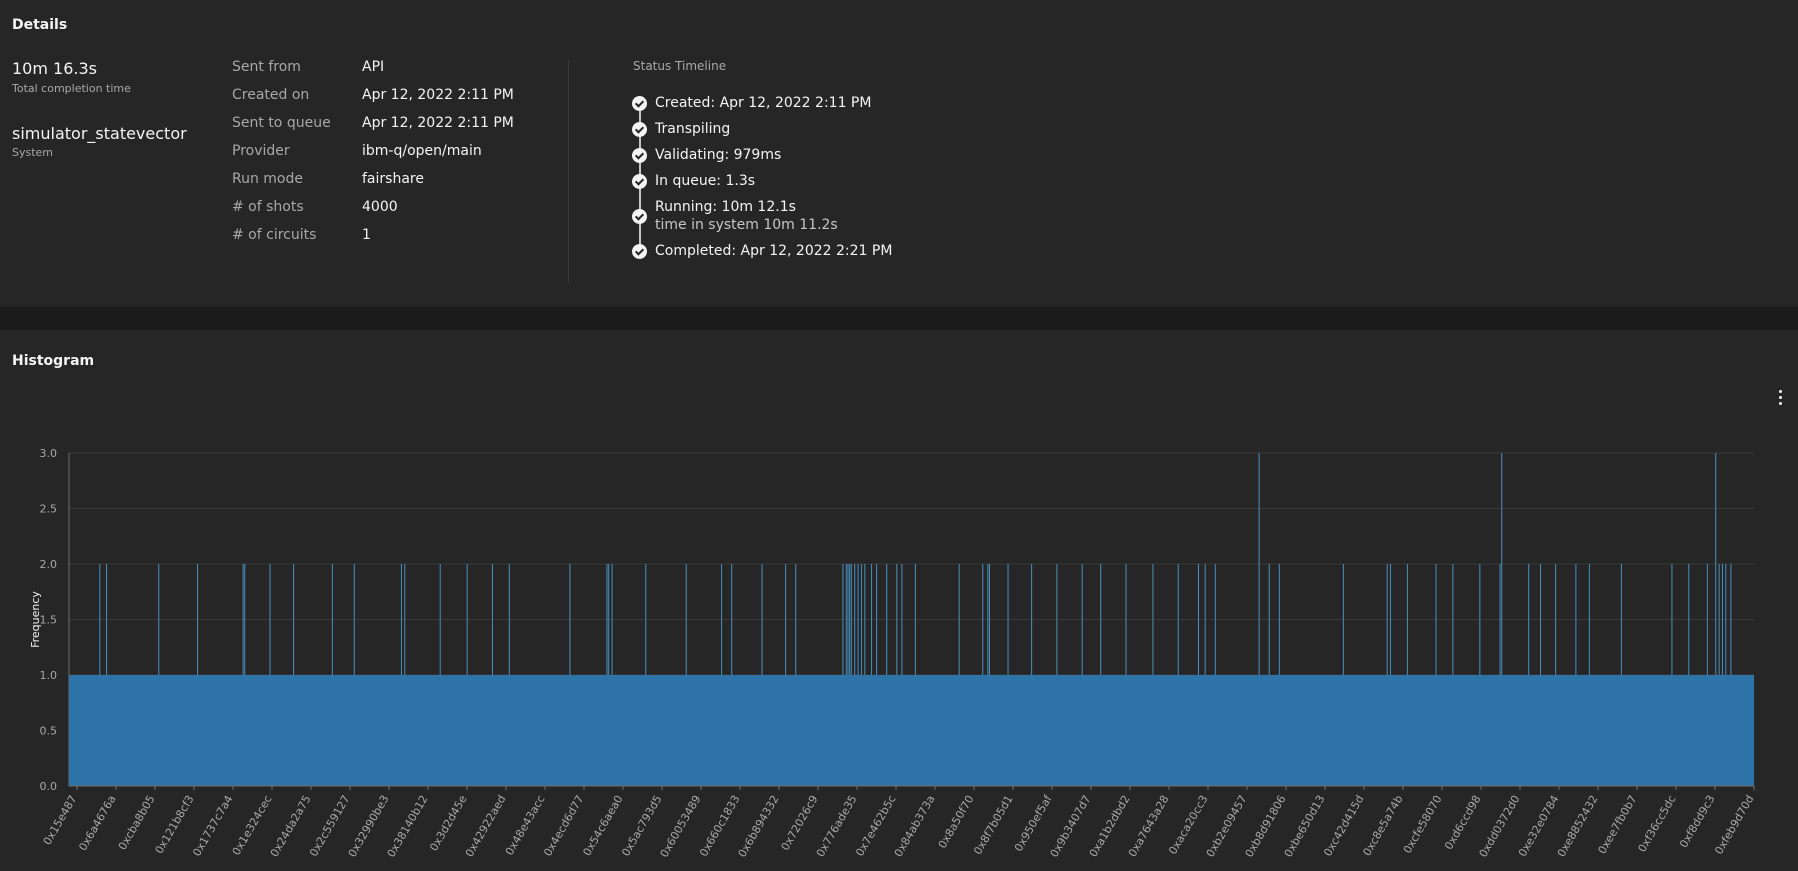  Describe the element at coordinates (97, 823) in the screenshot. I see `x-tick-label: 0x6a4676a` at that location.